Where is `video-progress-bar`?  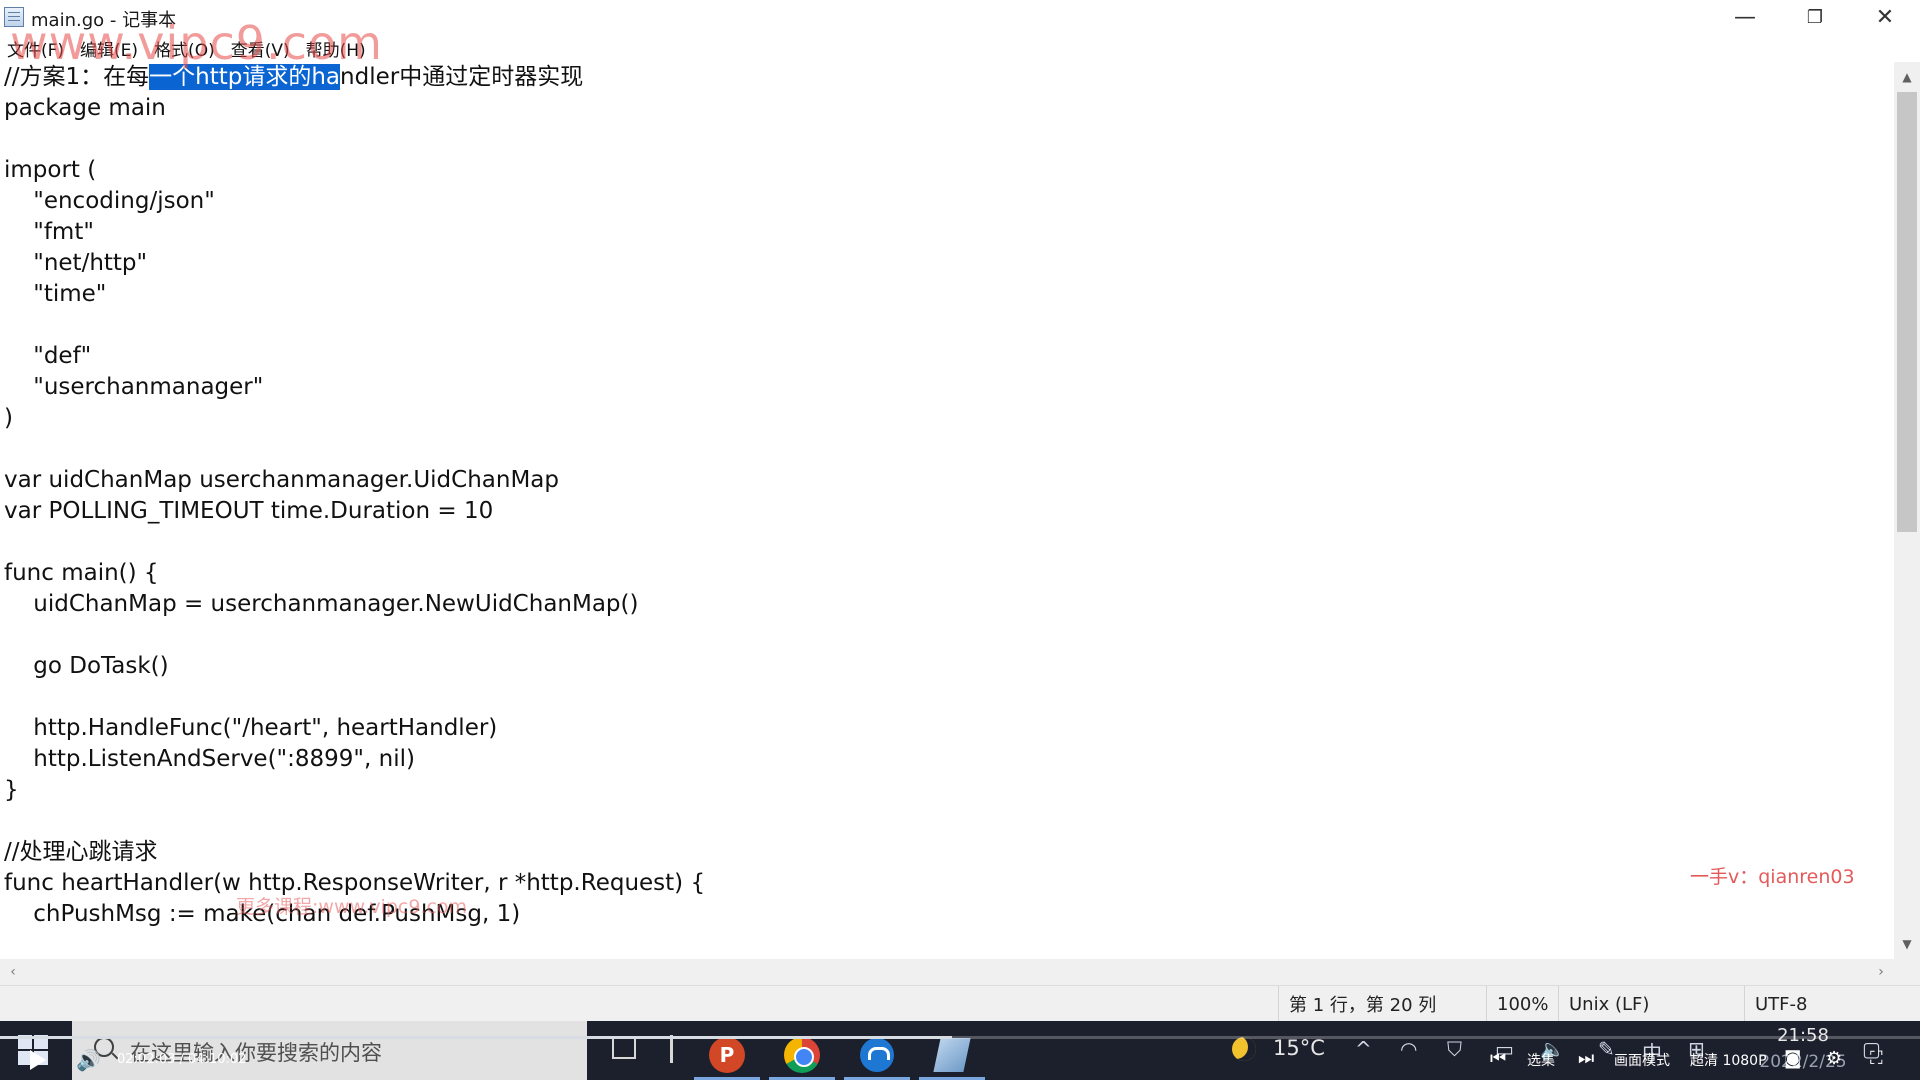
video-progress-bar is located at coordinates (960, 1037).